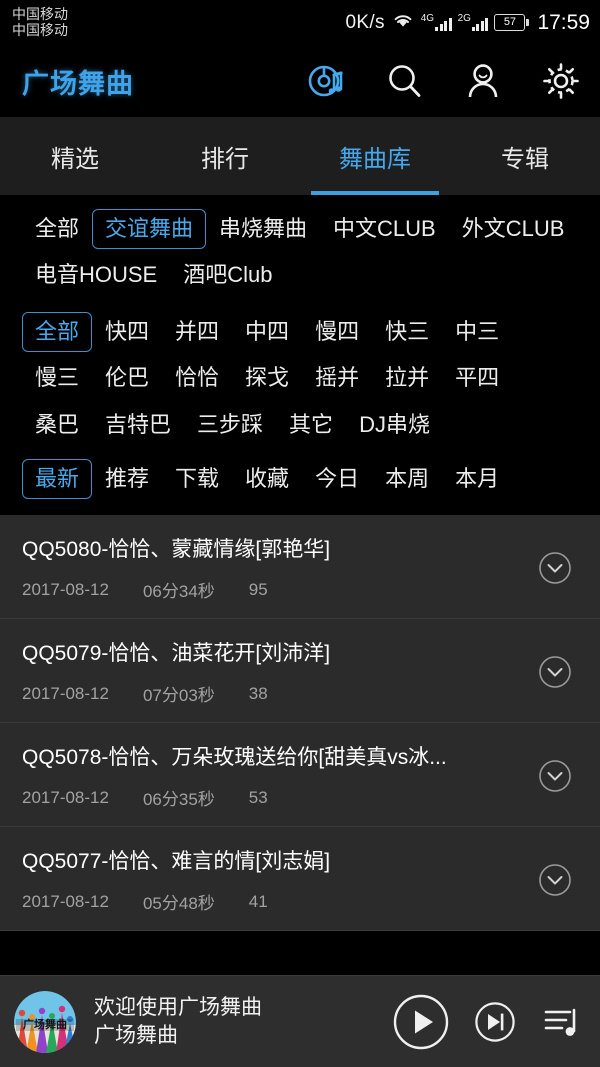 The image size is (600, 1067). Describe the element at coordinates (277, 567) in the screenshot. I see `row-content: QQ5080-恰恰、蒙藏情缘[郭艳华] 2017-08-12 06分34秒 95` at that location.